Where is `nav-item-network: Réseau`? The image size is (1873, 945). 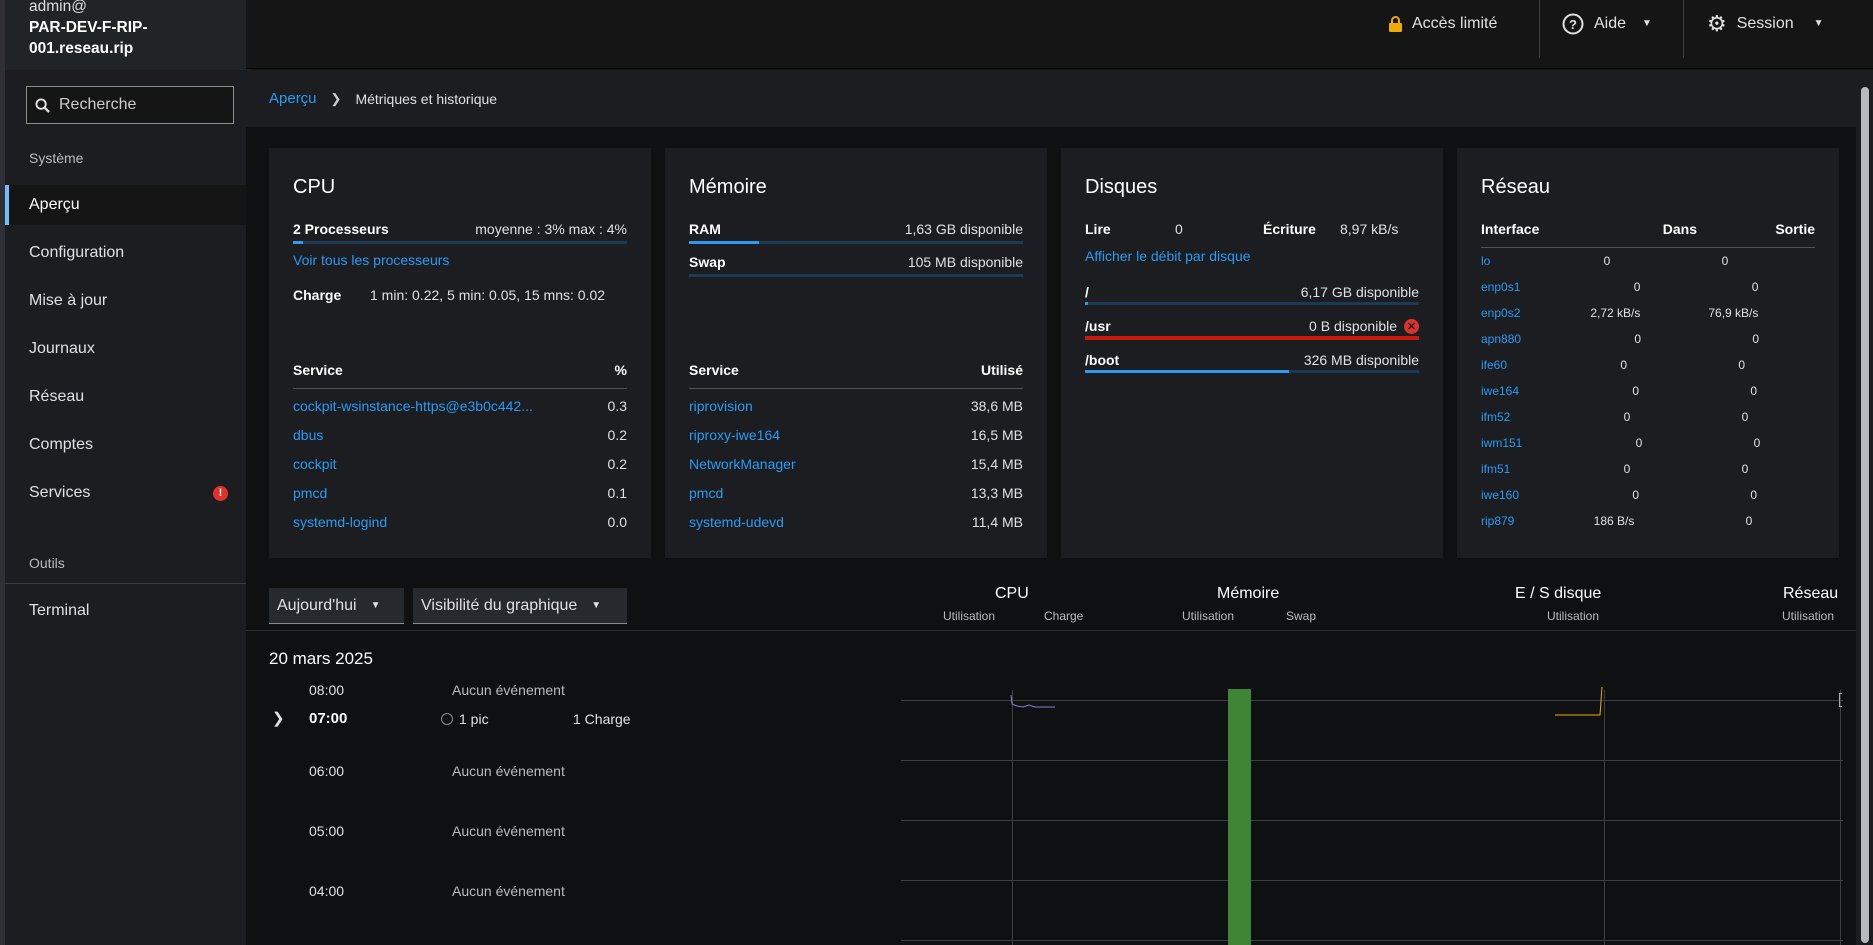 nav-item-network: Réseau is located at coordinates (125, 397).